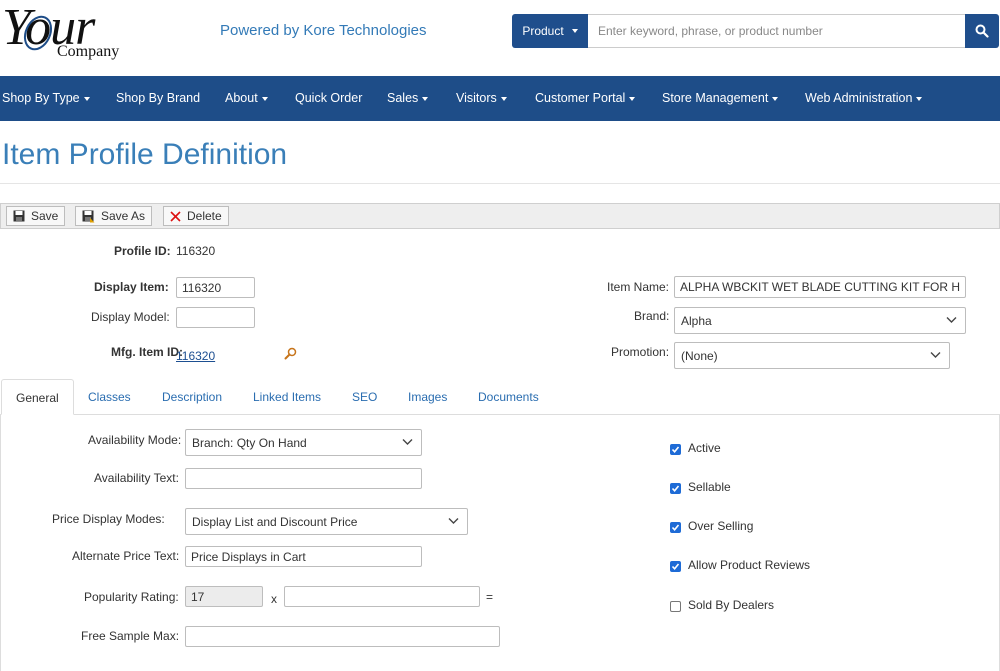 This screenshot has width=1000, height=671. I want to click on display-model-field, so click(215, 317).